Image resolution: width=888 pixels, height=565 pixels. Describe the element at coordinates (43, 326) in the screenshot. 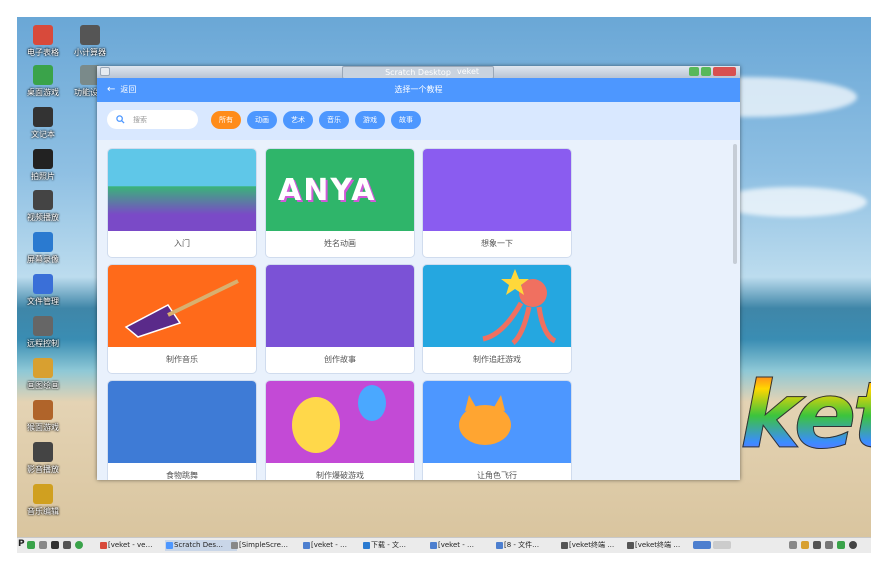

I see `remote-control-icon` at that location.